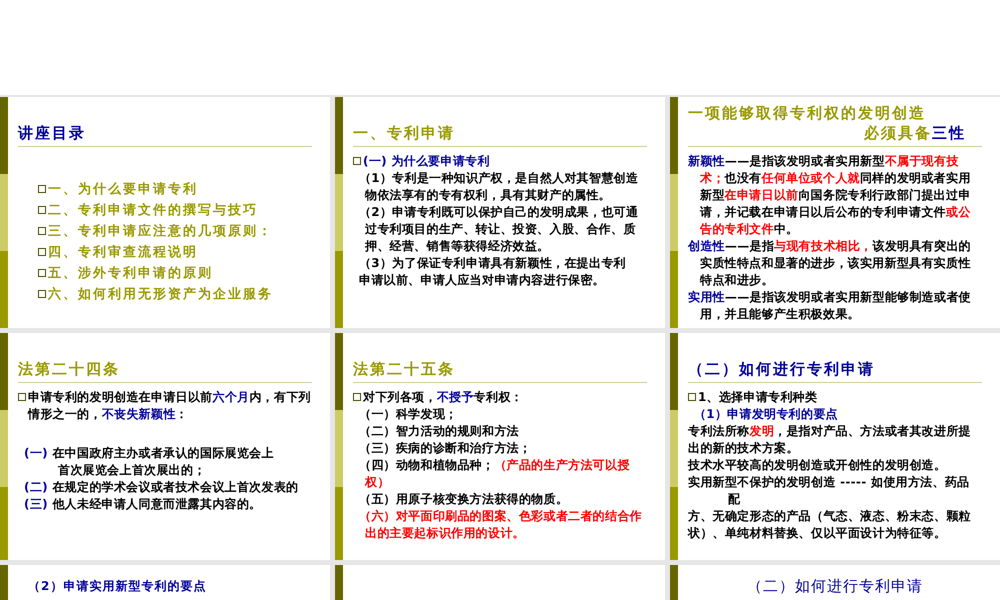 The height and width of the screenshot is (600, 1000). I want to click on slide-text: （2）申请专利既可以保护自己的发明成果，也可通过专利项目的生产、转让、投资、入股、合作、质押、经营、销售等获得经济效益。, so click(499, 229).